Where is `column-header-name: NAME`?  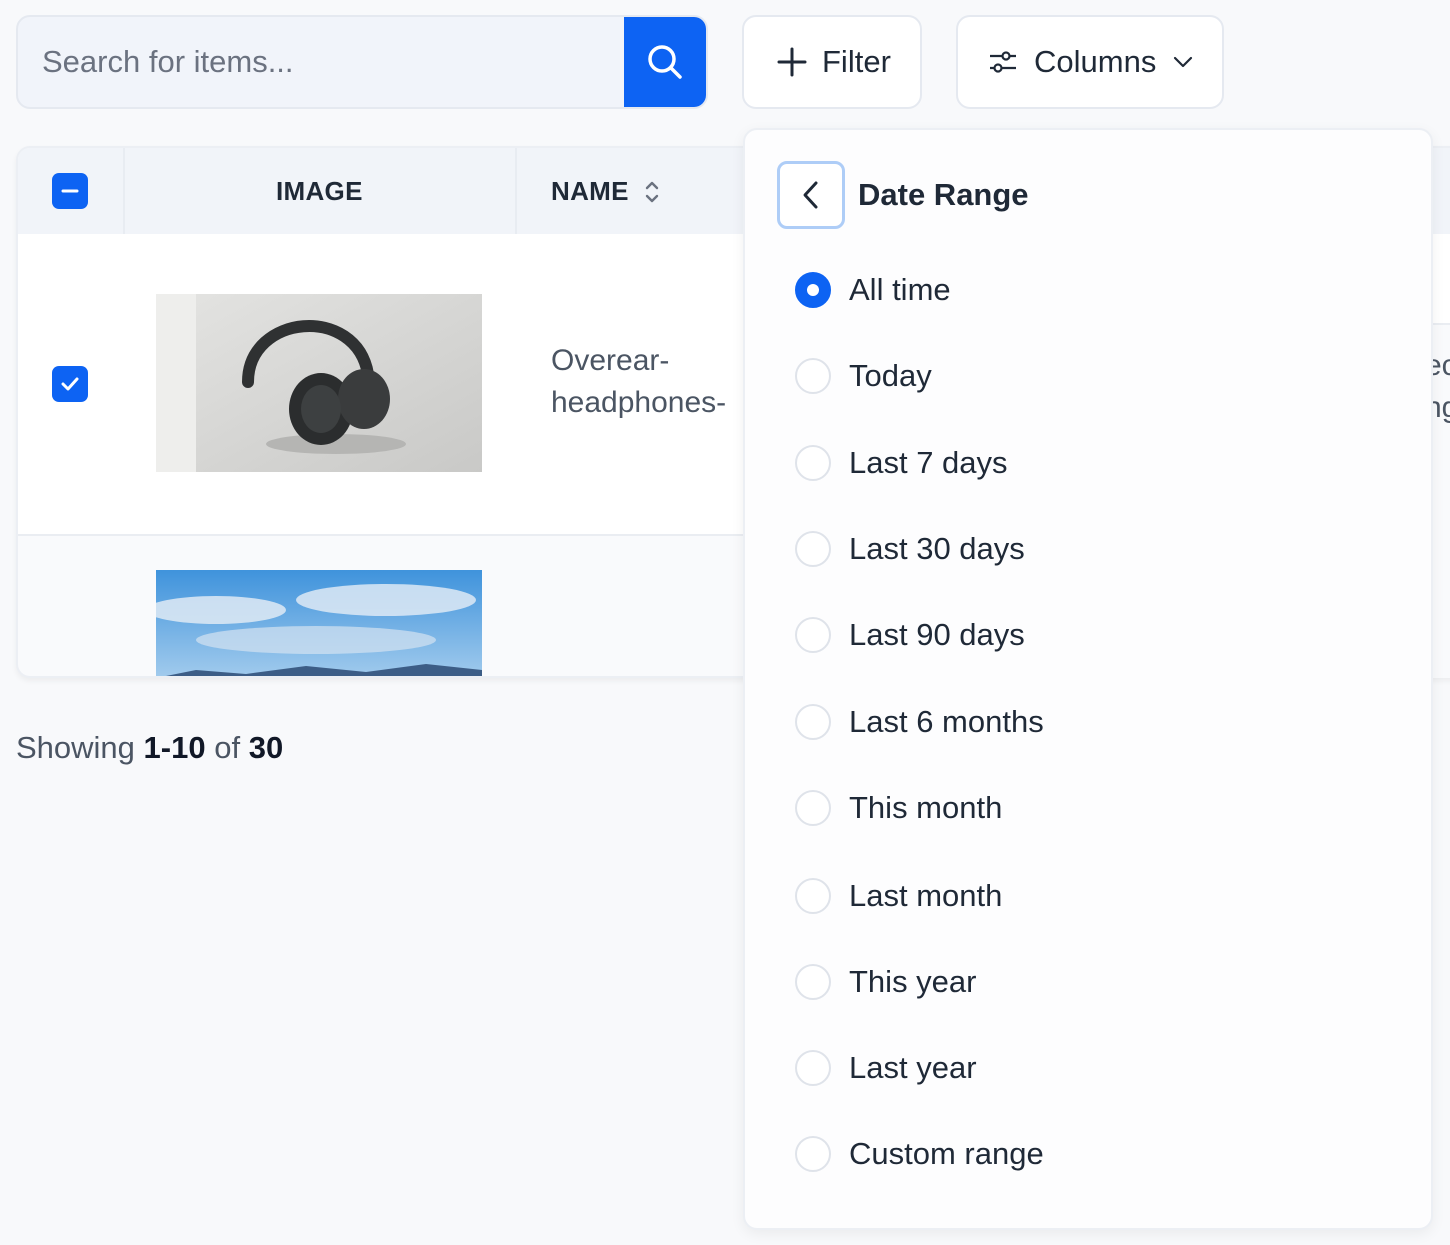
column-header-name: NAME is located at coordinates (590, 191).